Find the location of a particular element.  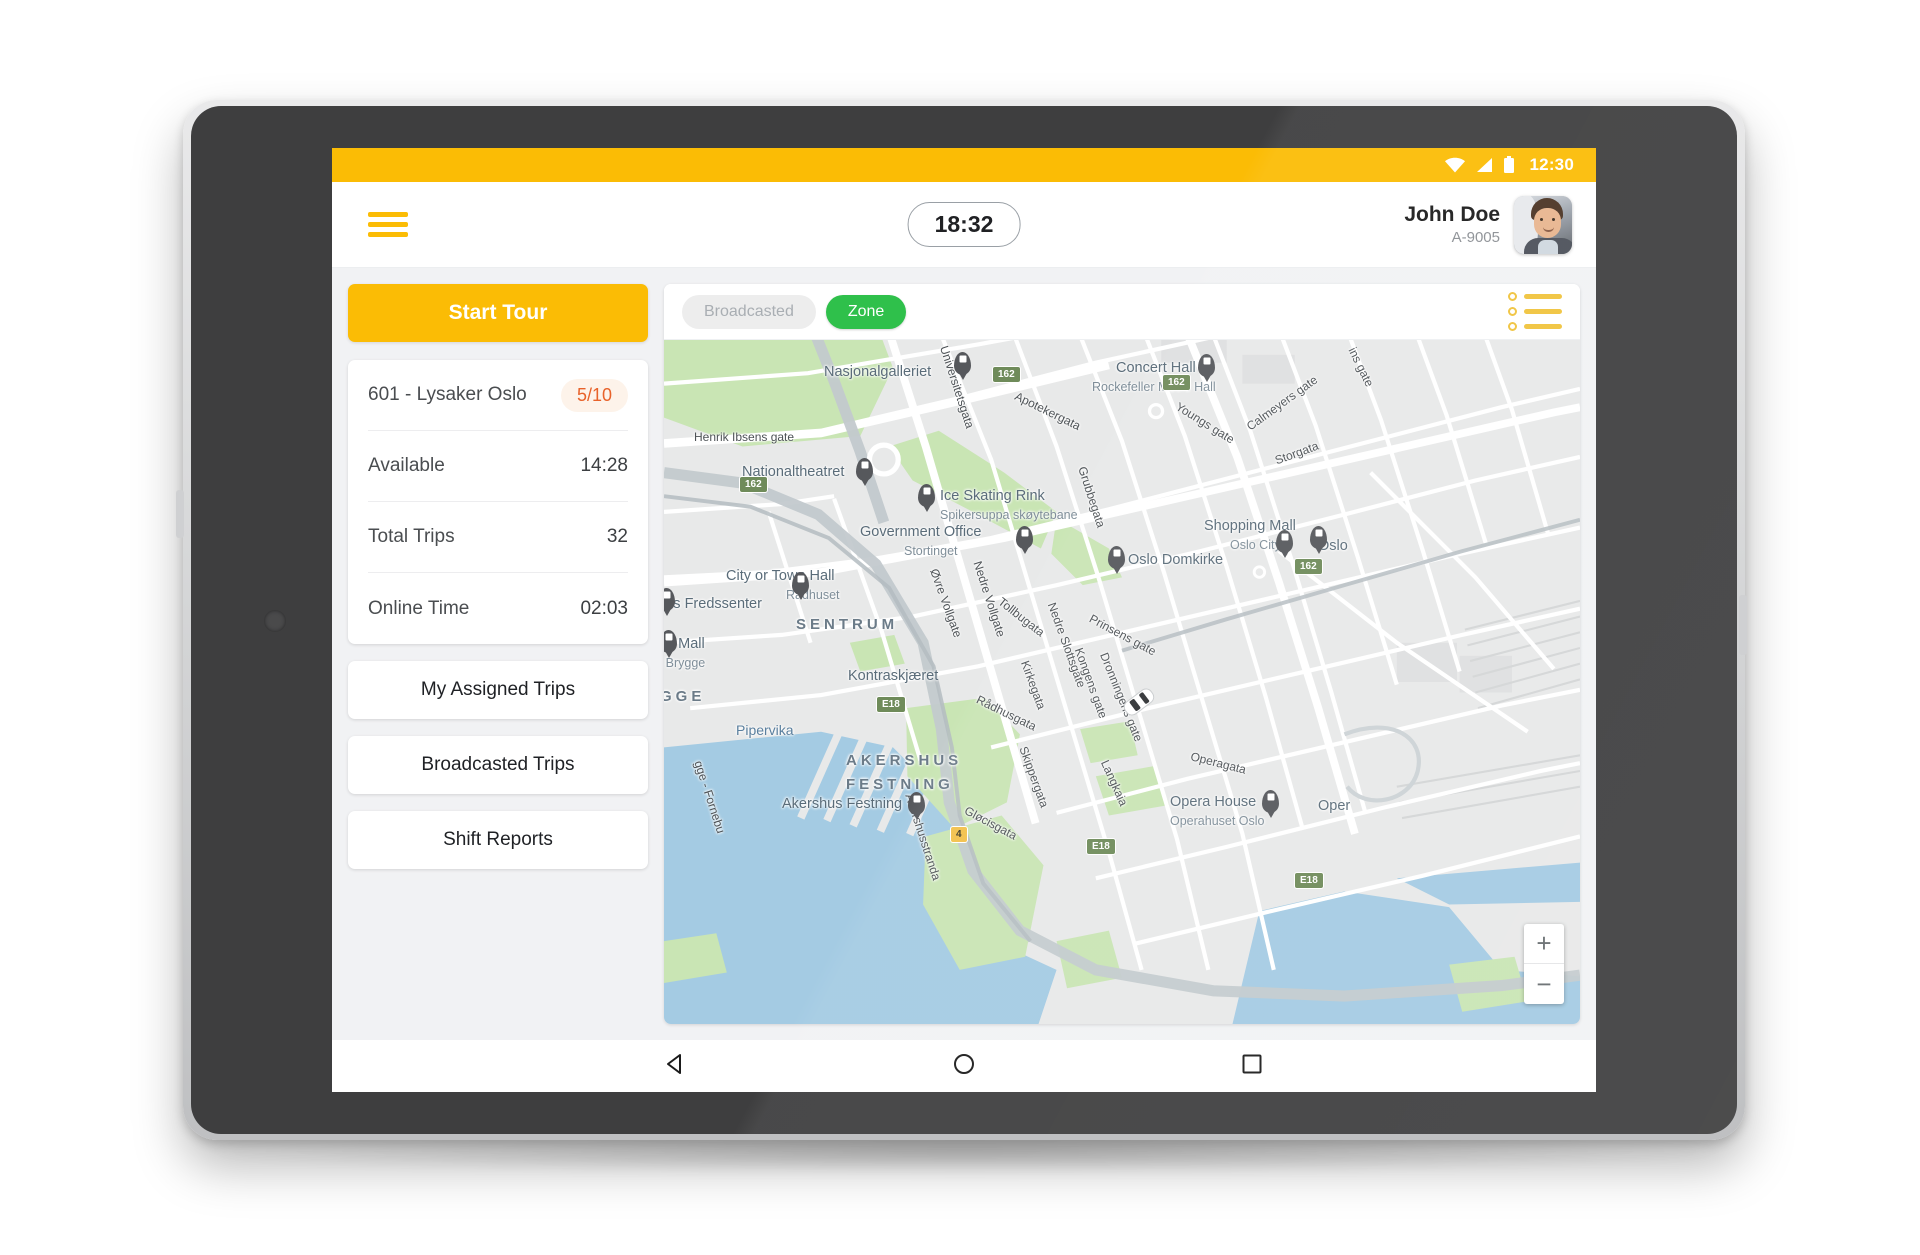

stat-label: Online Time is located at coordinates (419, 608).